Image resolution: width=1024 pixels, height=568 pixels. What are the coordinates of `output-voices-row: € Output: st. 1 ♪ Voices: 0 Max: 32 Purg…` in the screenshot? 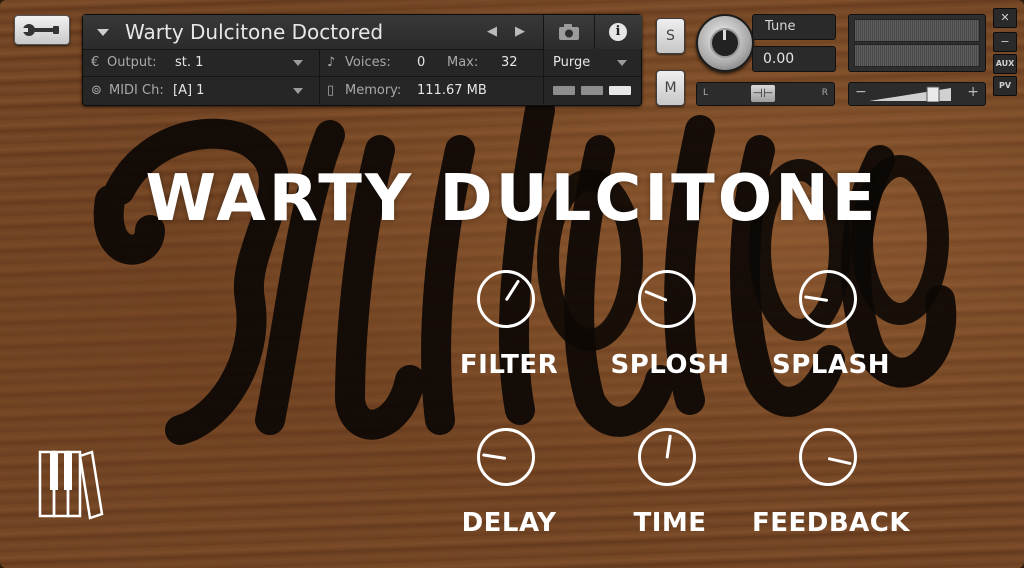 It's located at (362, 63).